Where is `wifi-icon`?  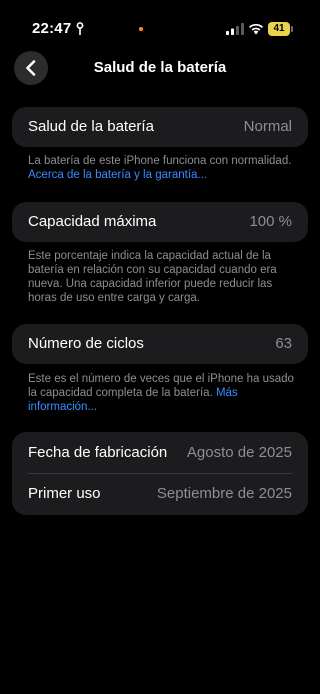
wifi-icon is located at coordinates (256, 29).